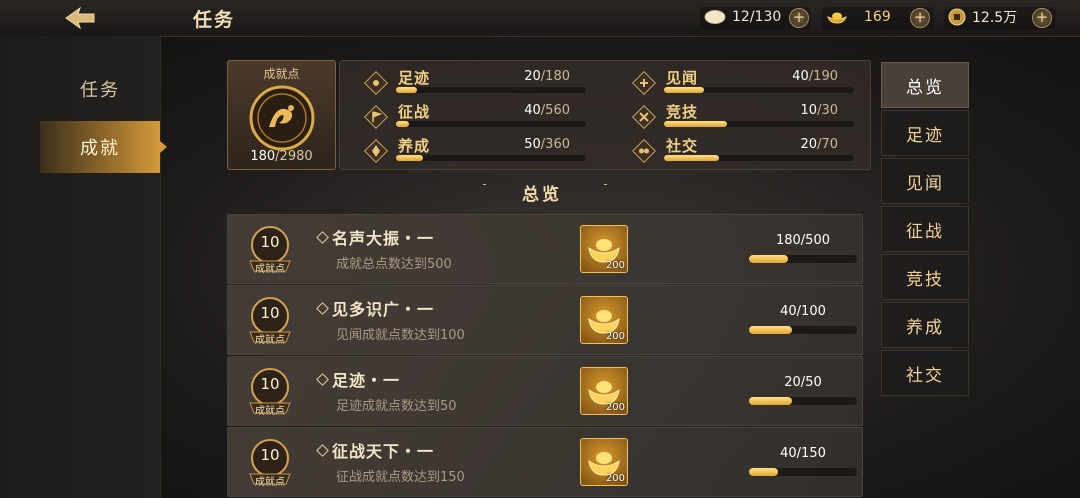 This screenshot has height=498, width=1080. What do you see at coordinates (925, 181) in the screenshot?
I see `filter-knowledge: 见闻` at bounding box center [925, 181].